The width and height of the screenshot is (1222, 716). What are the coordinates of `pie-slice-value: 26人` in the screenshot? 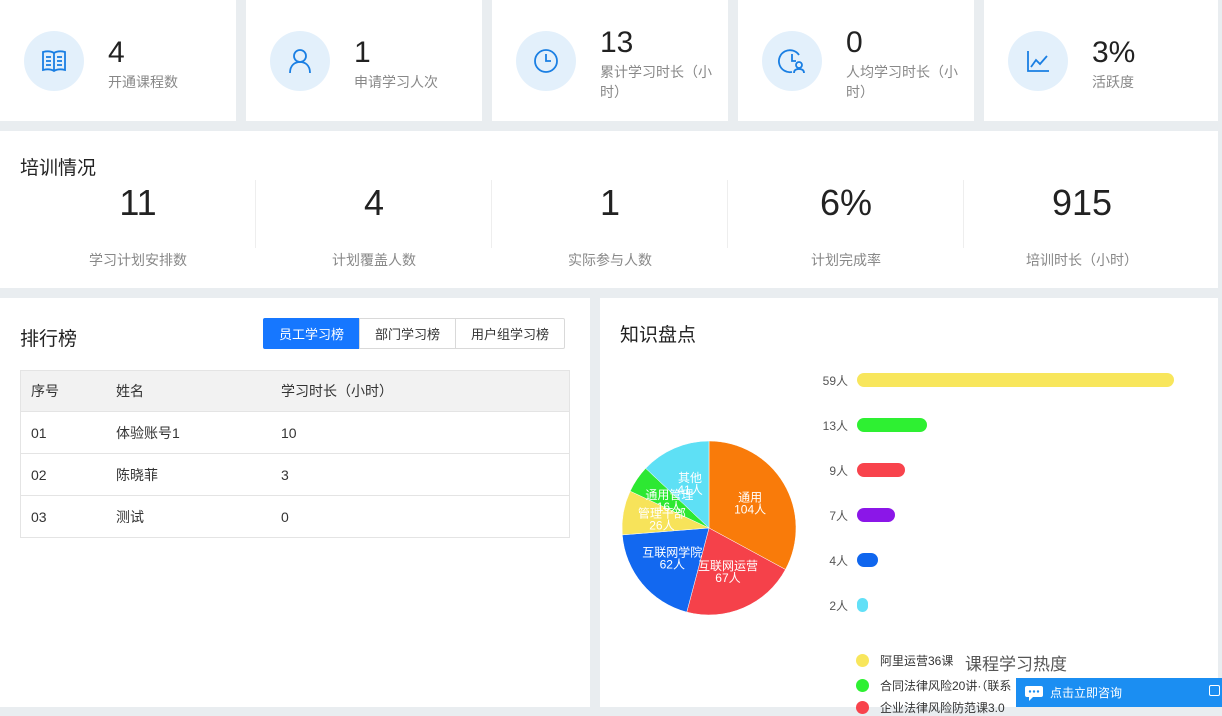 It's located at (661, 525).